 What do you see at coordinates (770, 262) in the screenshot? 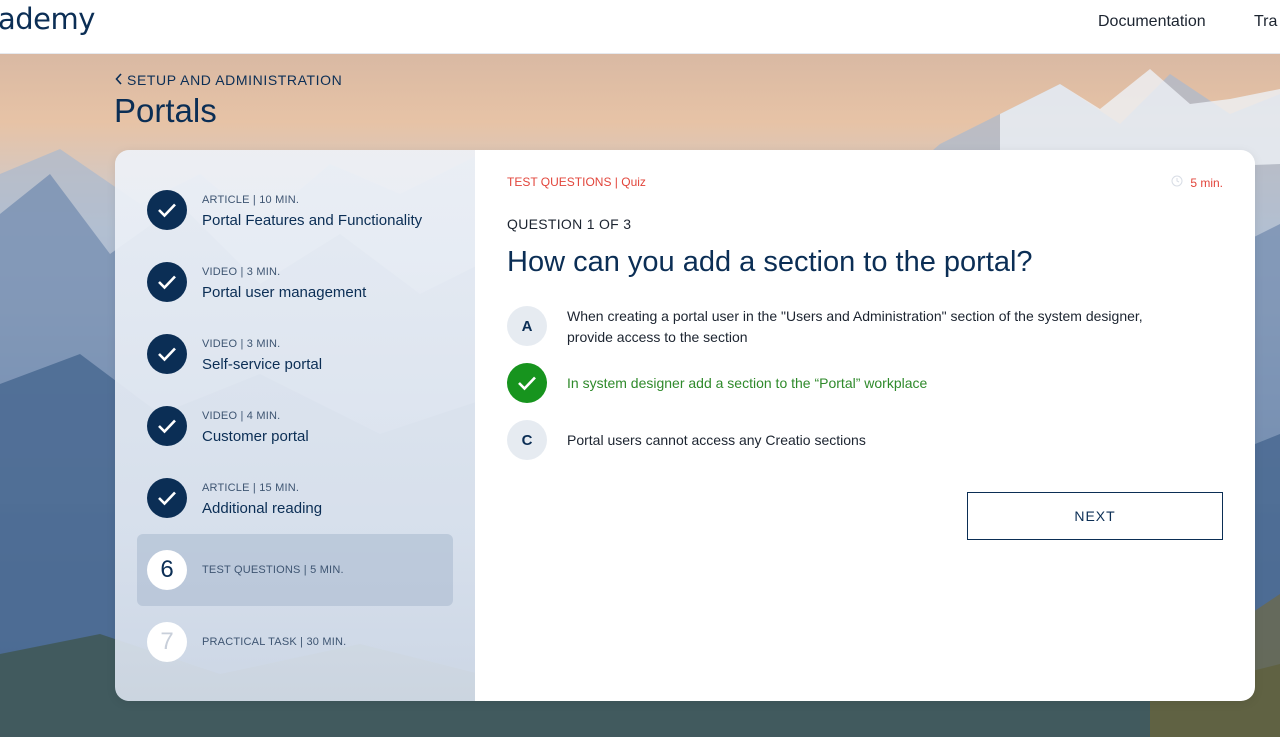
I see `question-text: How can you add a section to the portal?` at bounding box center [770, 262].